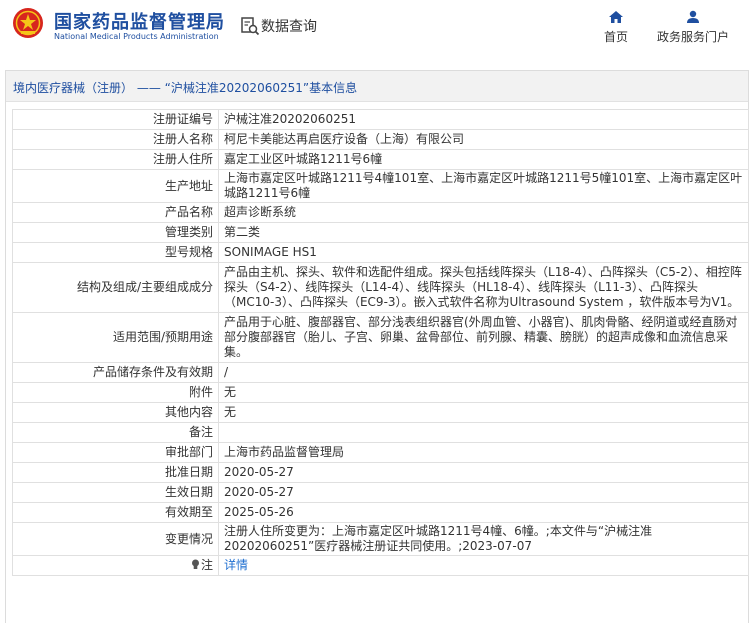 The image size is (749, 623). I want to click on table-row: 其他内容 无, so click(380, 412).